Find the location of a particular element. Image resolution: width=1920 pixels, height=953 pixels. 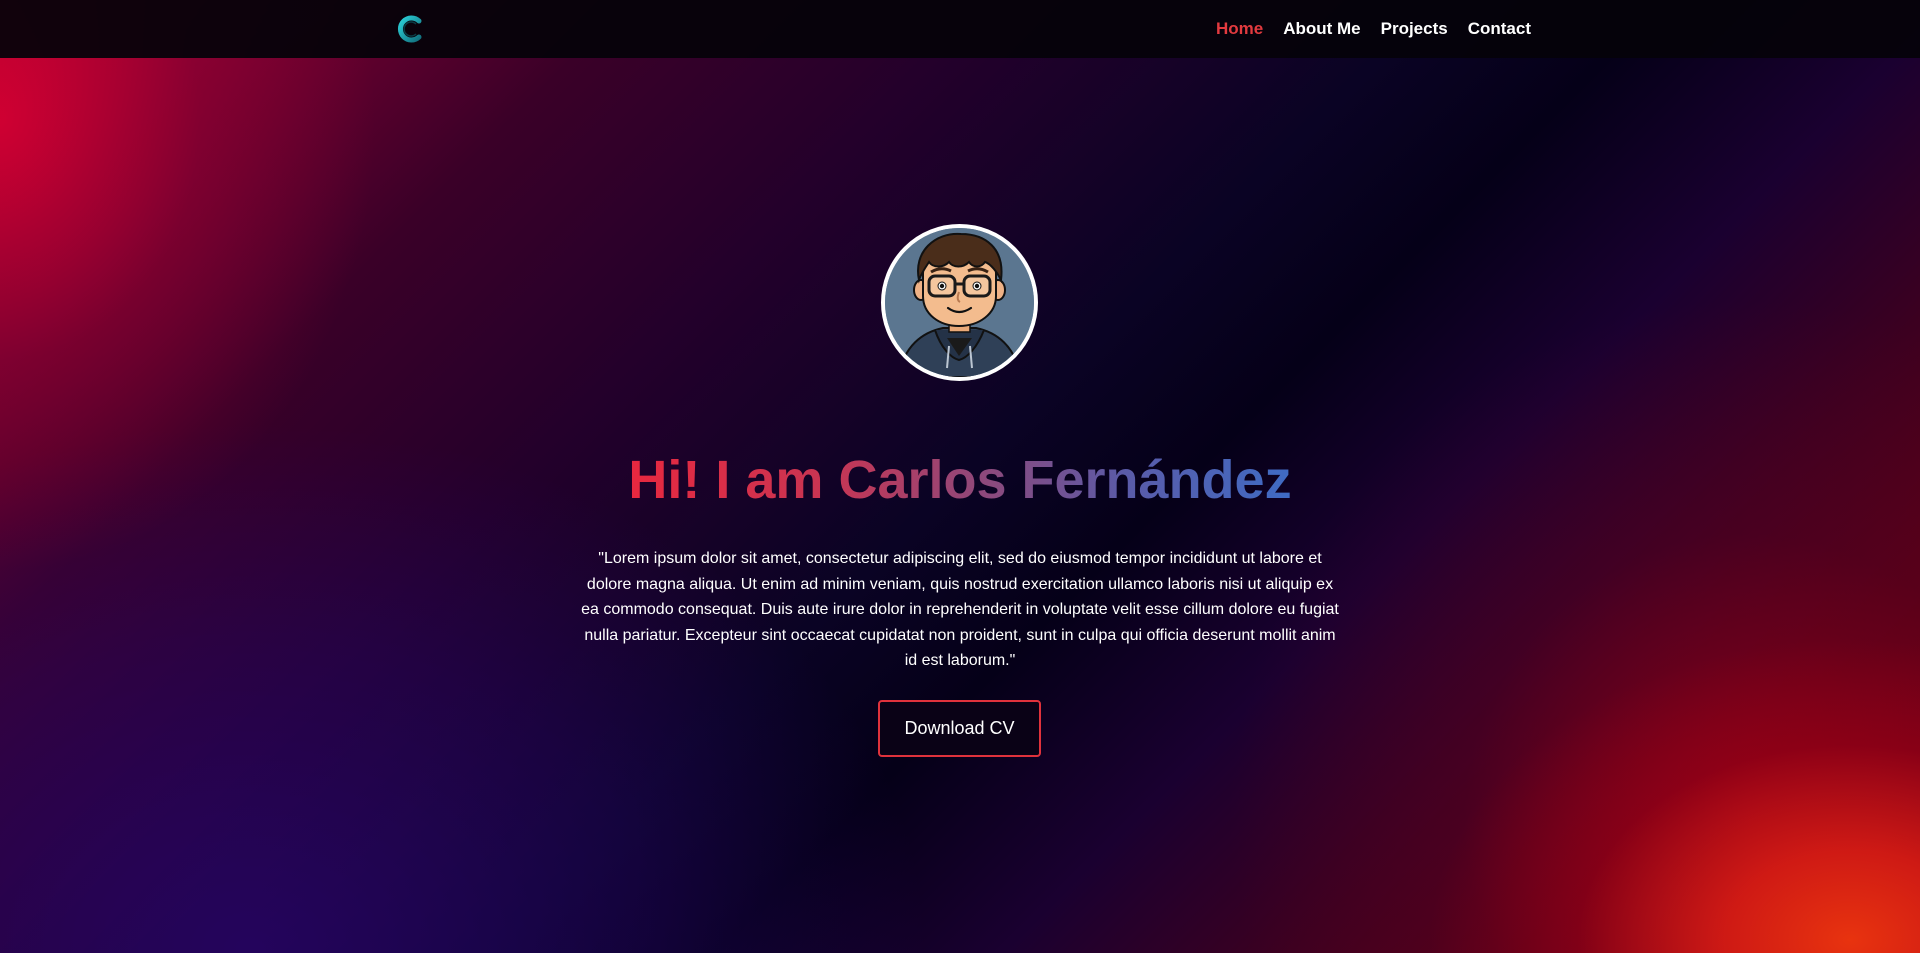

navbar: Home About Me Projects Contact is located at coordinates (960, 29).